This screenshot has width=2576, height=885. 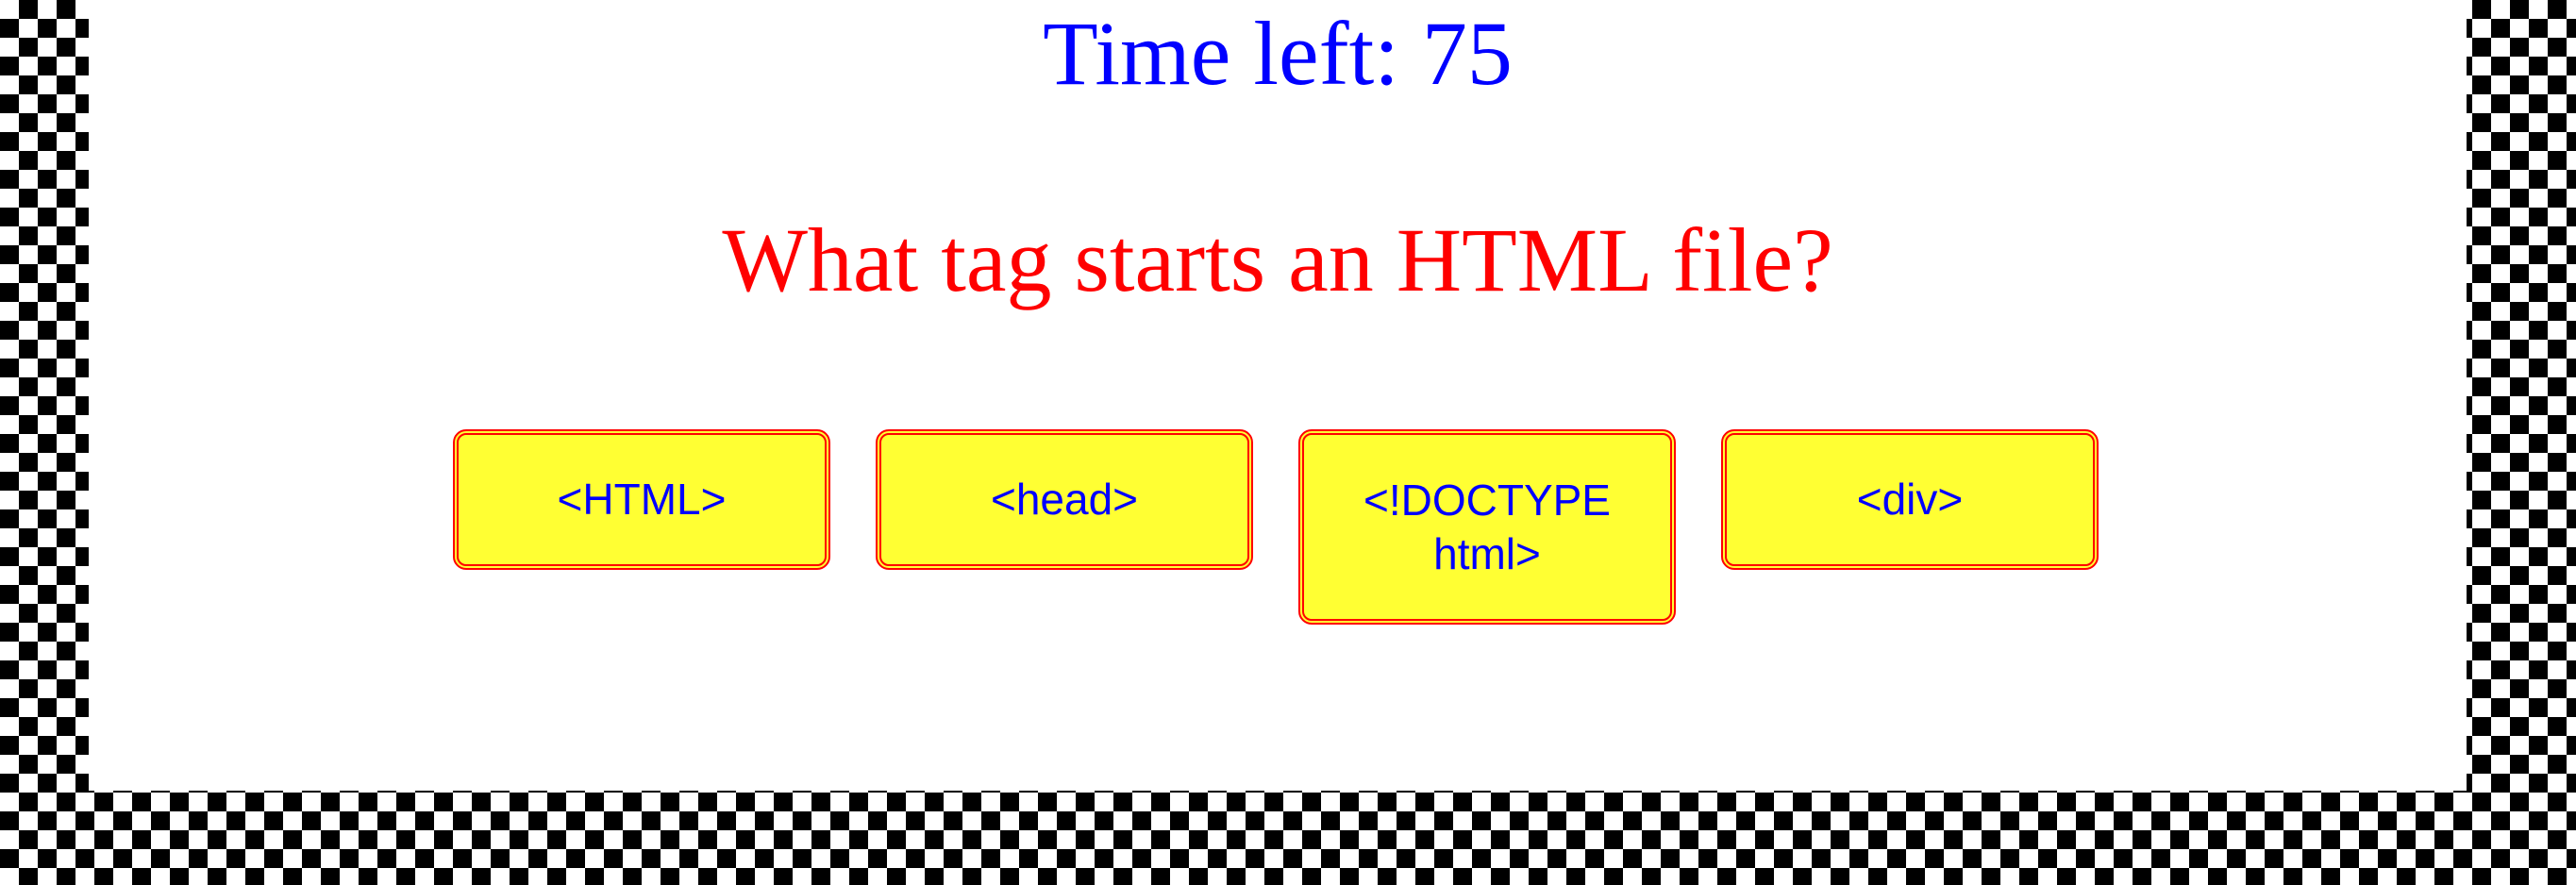 What do you see at coordinates (1064, 500) in the screenshot?
I see `answer-button-head: <head>` at bounding box center [1064, 500].